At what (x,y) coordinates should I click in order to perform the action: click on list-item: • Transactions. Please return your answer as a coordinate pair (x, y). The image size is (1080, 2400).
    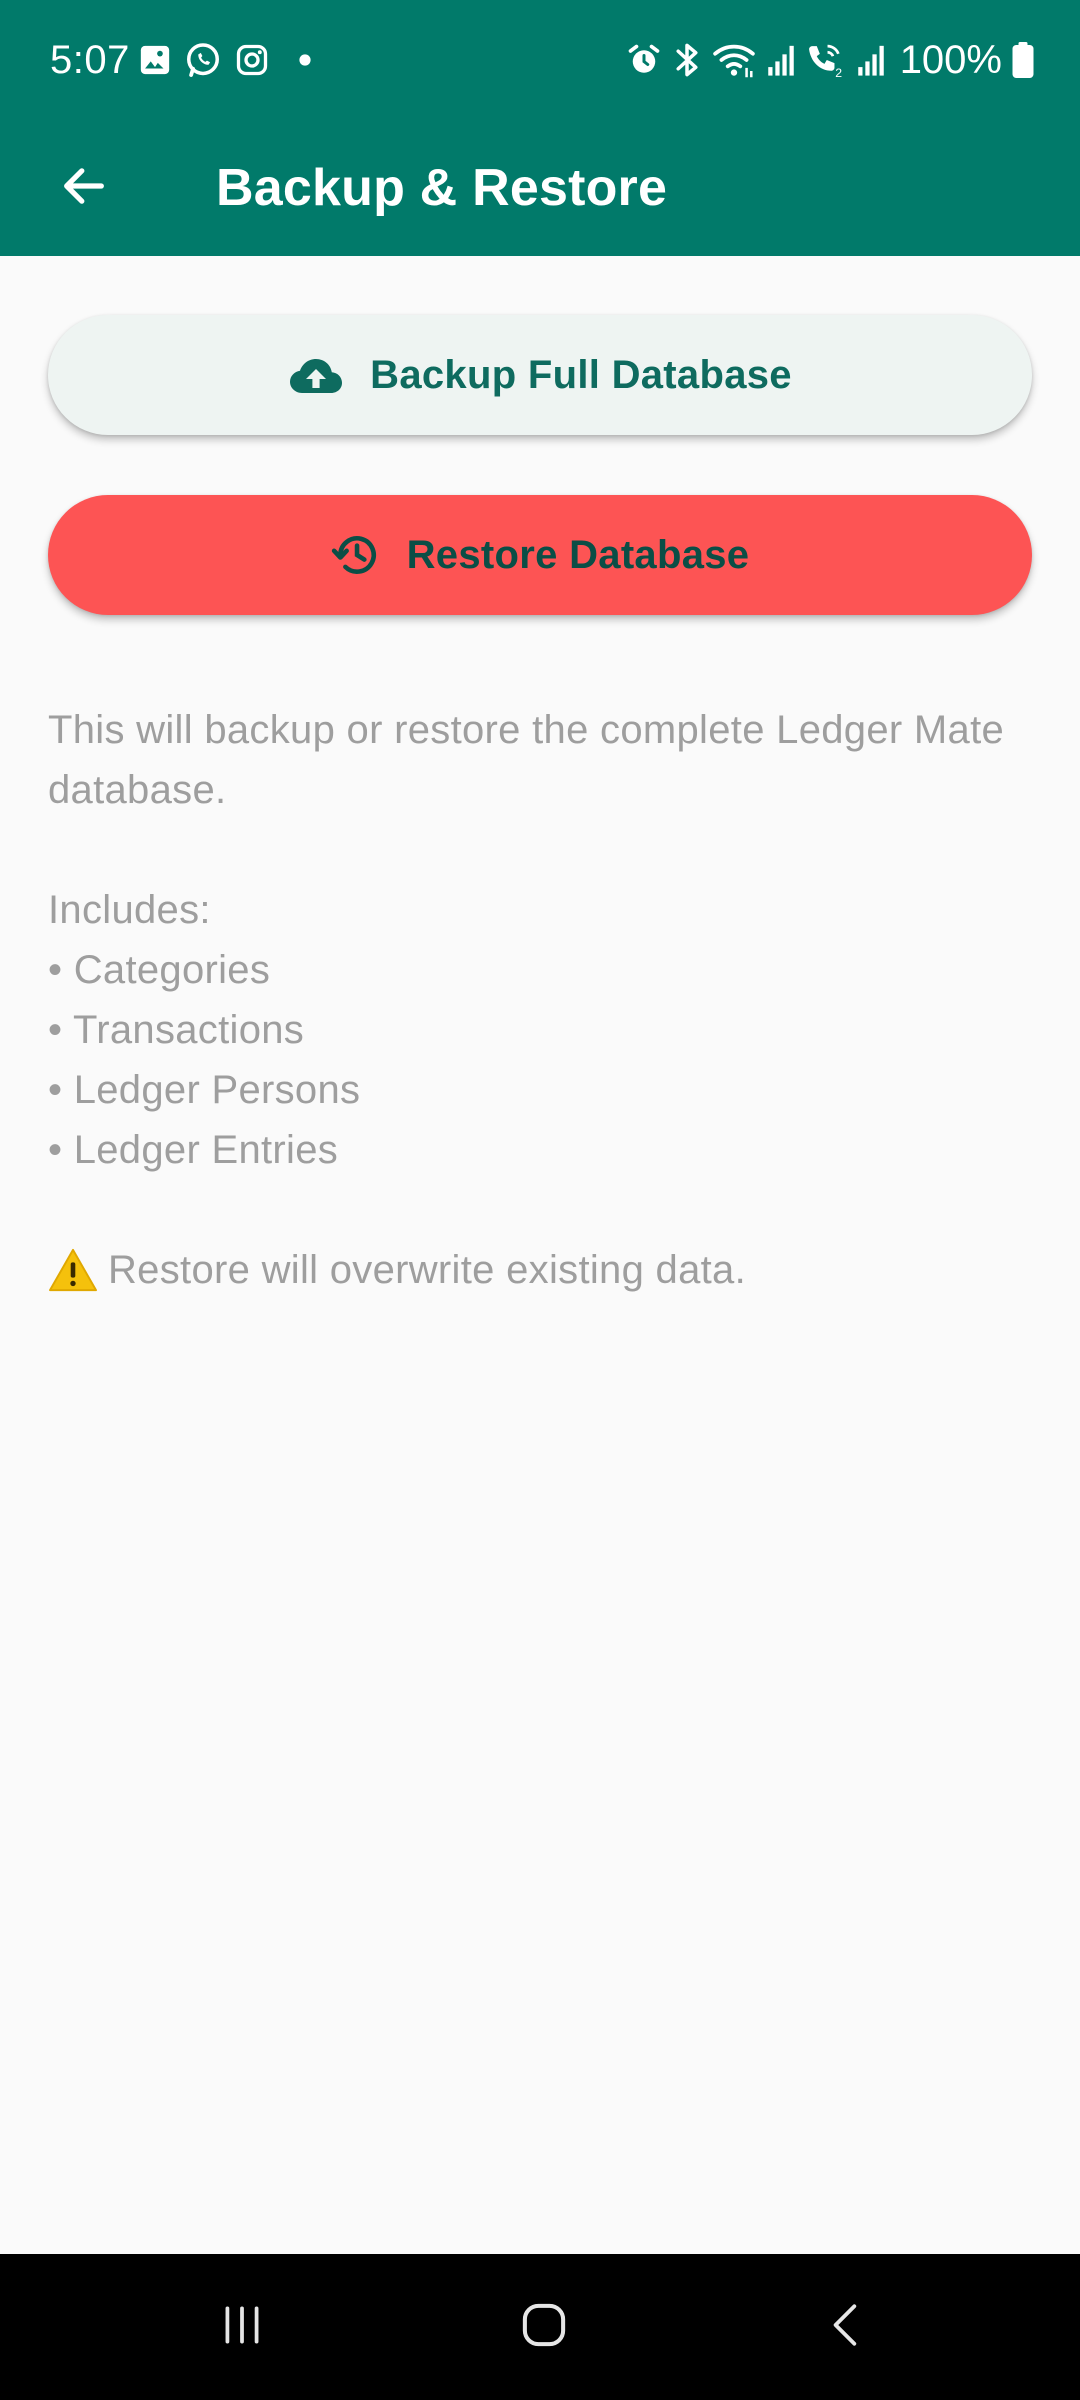
    Looking at the image, I should click on (176, 1030).